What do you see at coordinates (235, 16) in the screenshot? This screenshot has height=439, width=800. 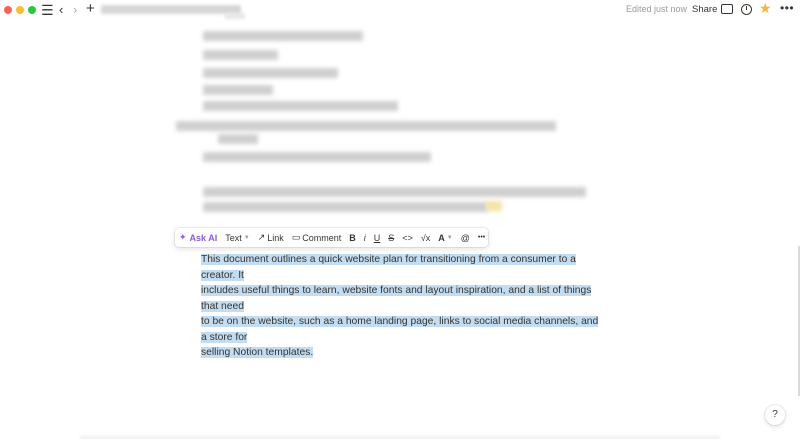 I see `breadcrumb-blur-fragment` at bounding box center [235, 16].